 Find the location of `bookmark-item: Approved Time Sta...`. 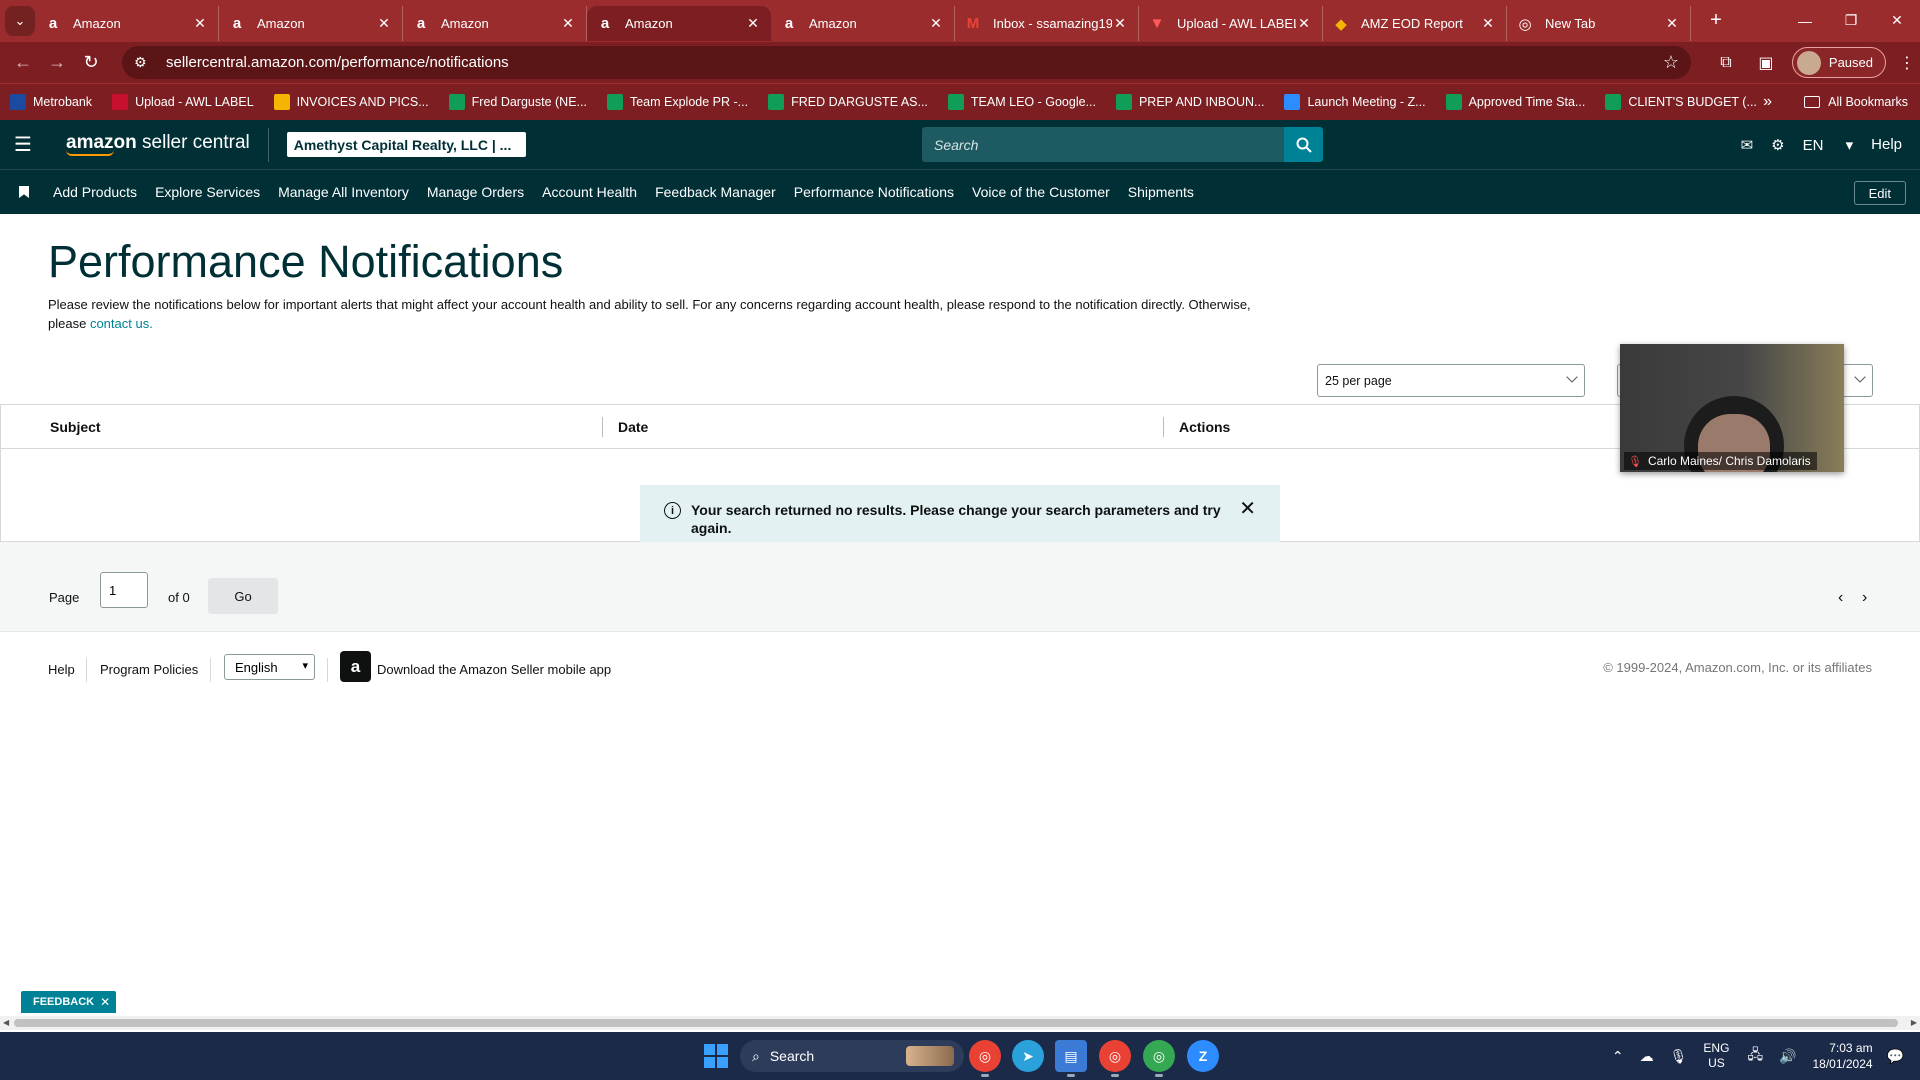

bookmark-item: Approved Time Sta... is located at coordinates (1515, 102).